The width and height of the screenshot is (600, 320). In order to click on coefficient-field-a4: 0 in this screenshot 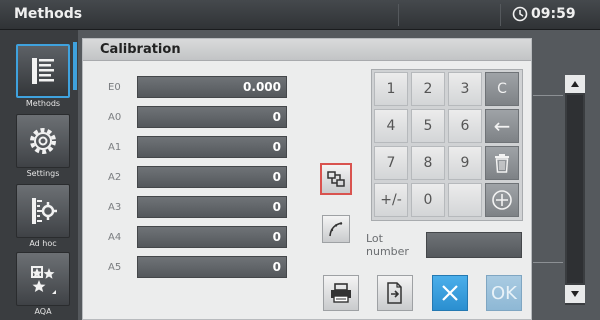, I will do `click(212, 237)`.